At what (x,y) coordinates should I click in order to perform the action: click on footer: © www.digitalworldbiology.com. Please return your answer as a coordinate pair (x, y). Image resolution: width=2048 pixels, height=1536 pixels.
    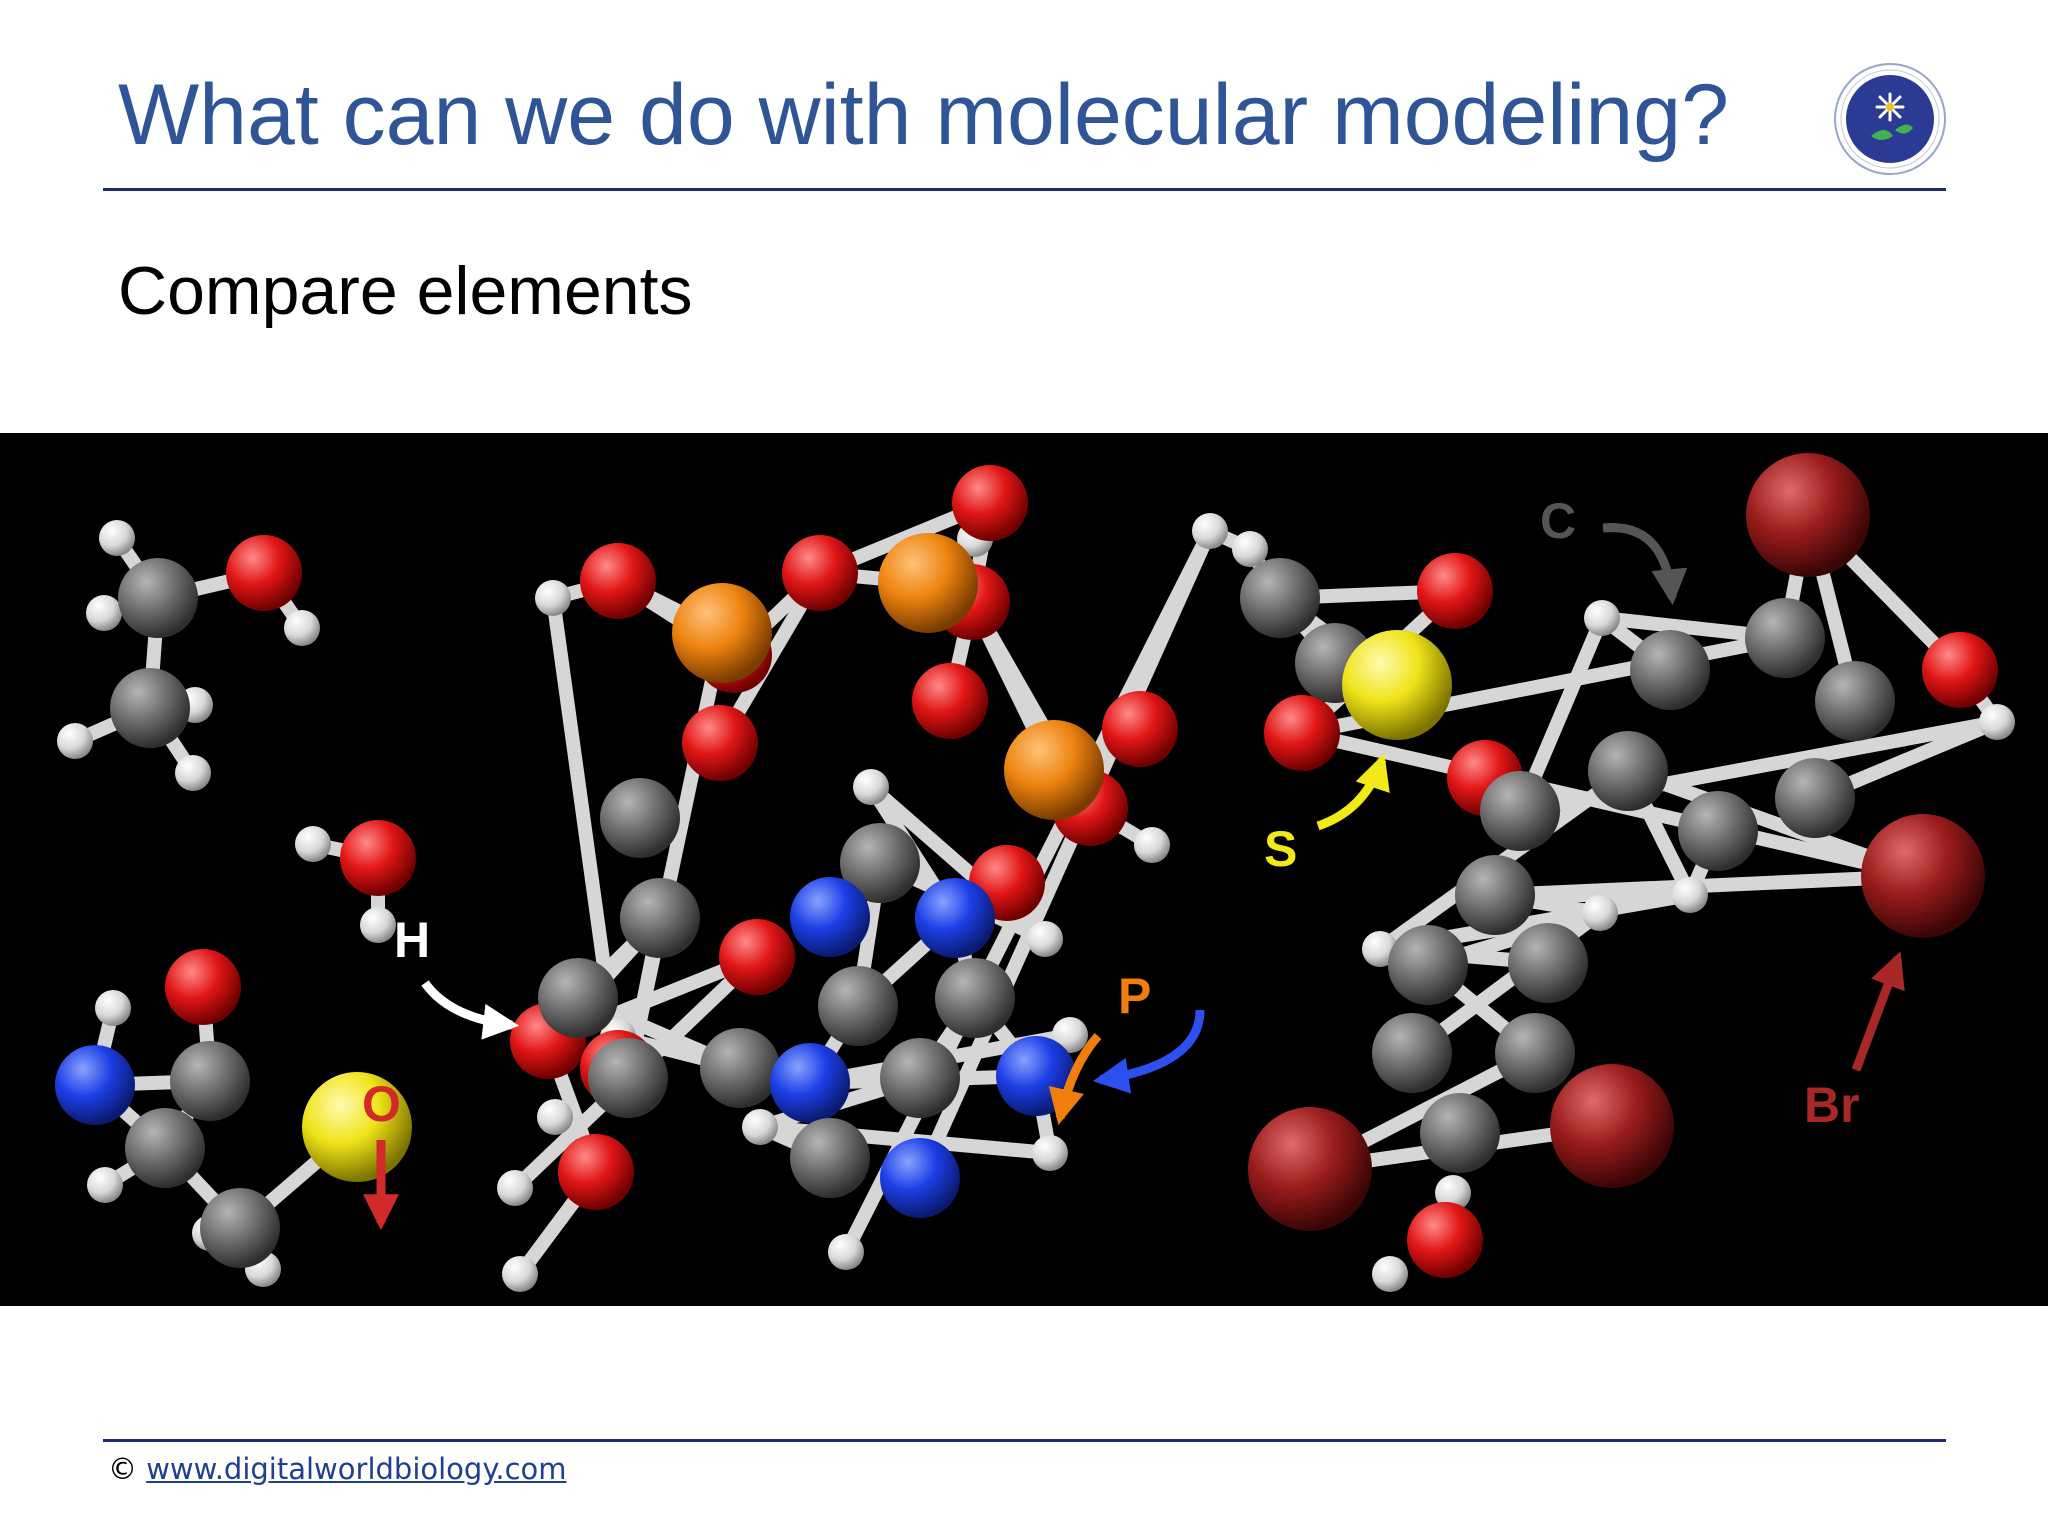
    Looking at the image, I should click on (337, 1469).